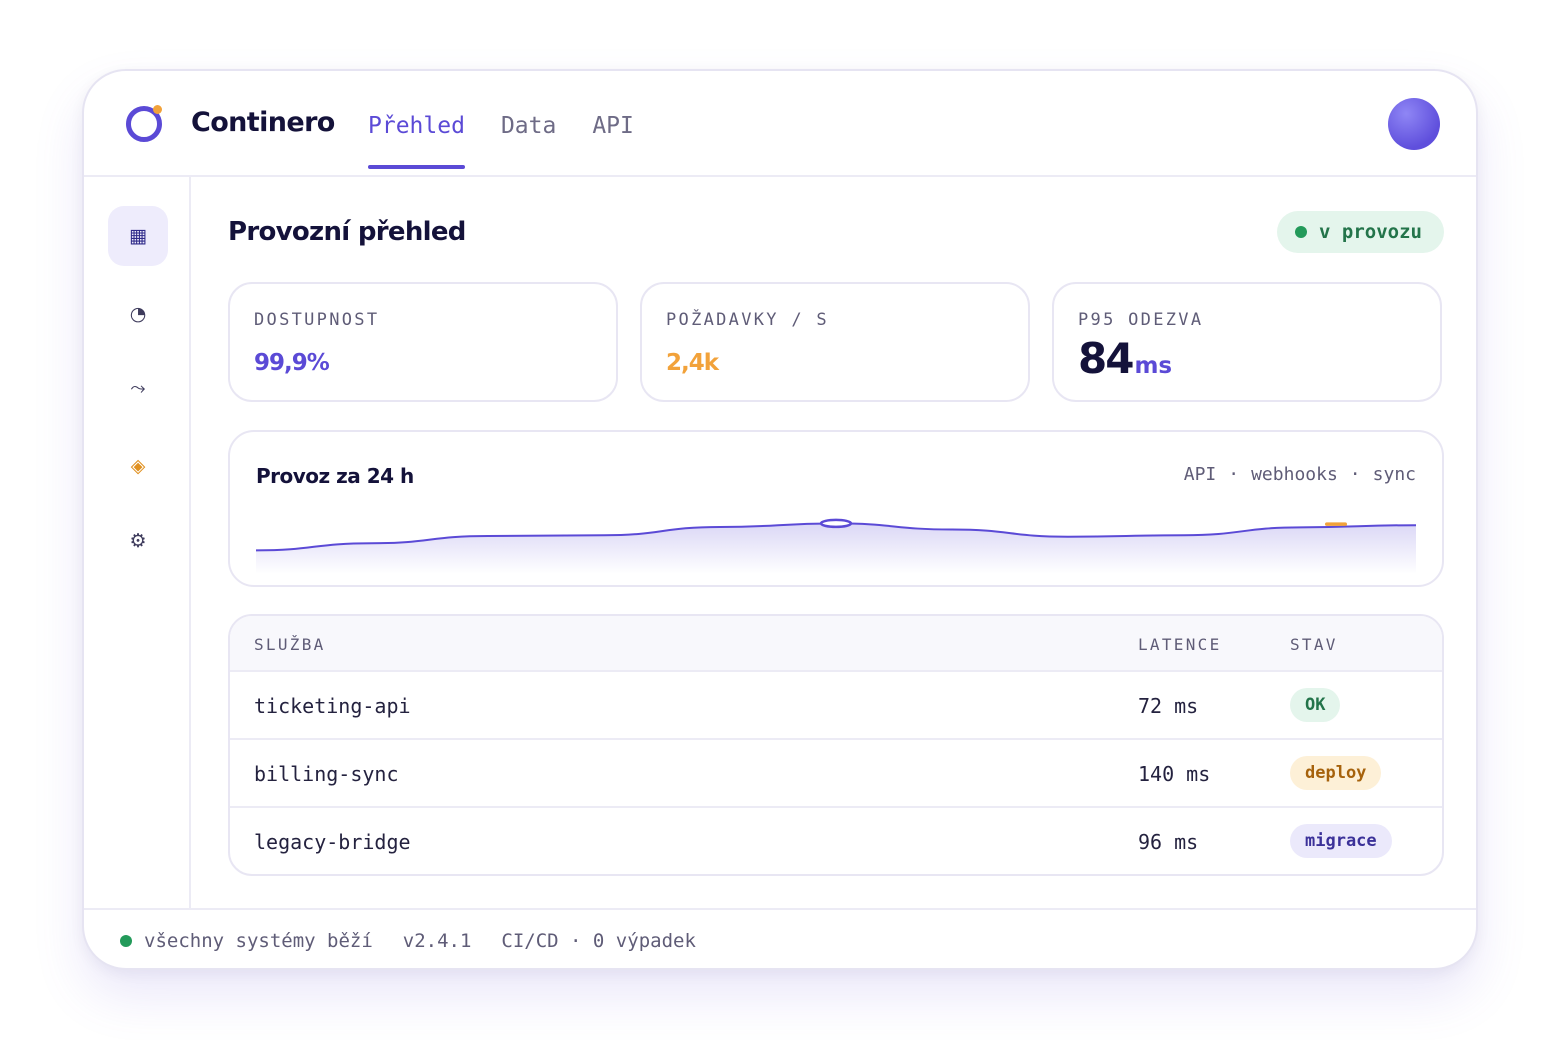  I want to click on status-badge: deploy, so click(1336, 773).